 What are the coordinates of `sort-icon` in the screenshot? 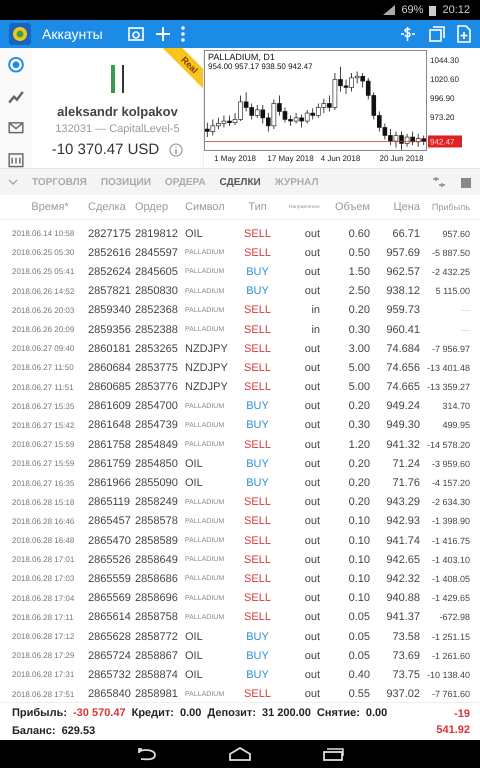 It's located at (439, 182).